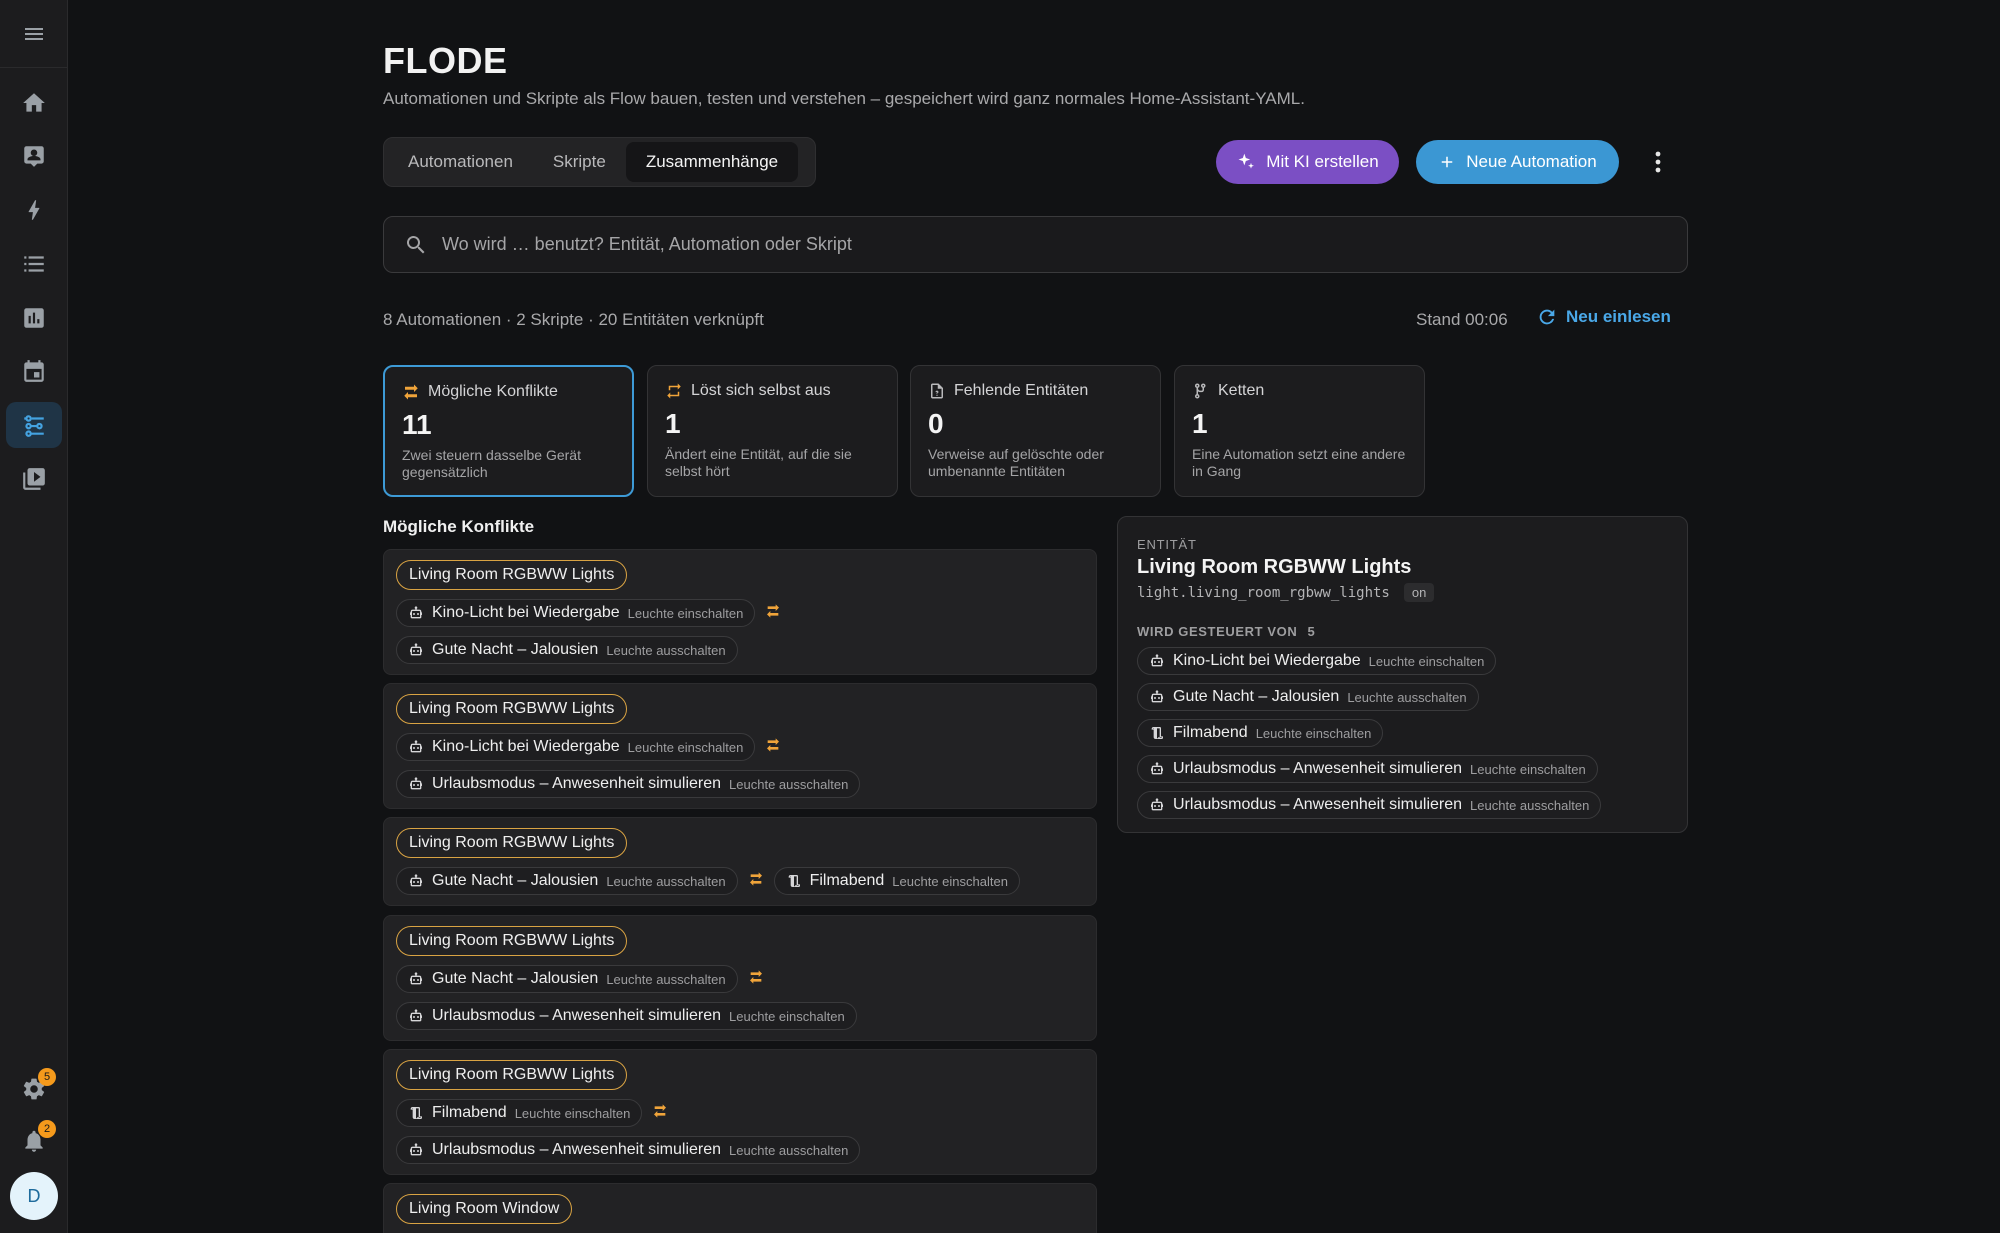 The image size is (2000, 1233). Describe the element at coordinates (1531, 161) in the screenshot. I see `new-automation-label: Neue Automation` at that location.